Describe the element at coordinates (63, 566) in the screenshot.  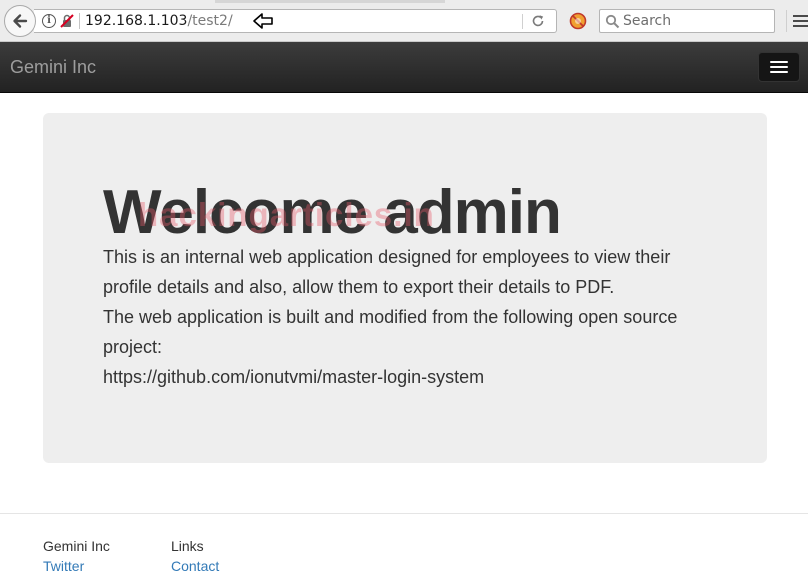
I see `twitter-link: Twitter` at that location.